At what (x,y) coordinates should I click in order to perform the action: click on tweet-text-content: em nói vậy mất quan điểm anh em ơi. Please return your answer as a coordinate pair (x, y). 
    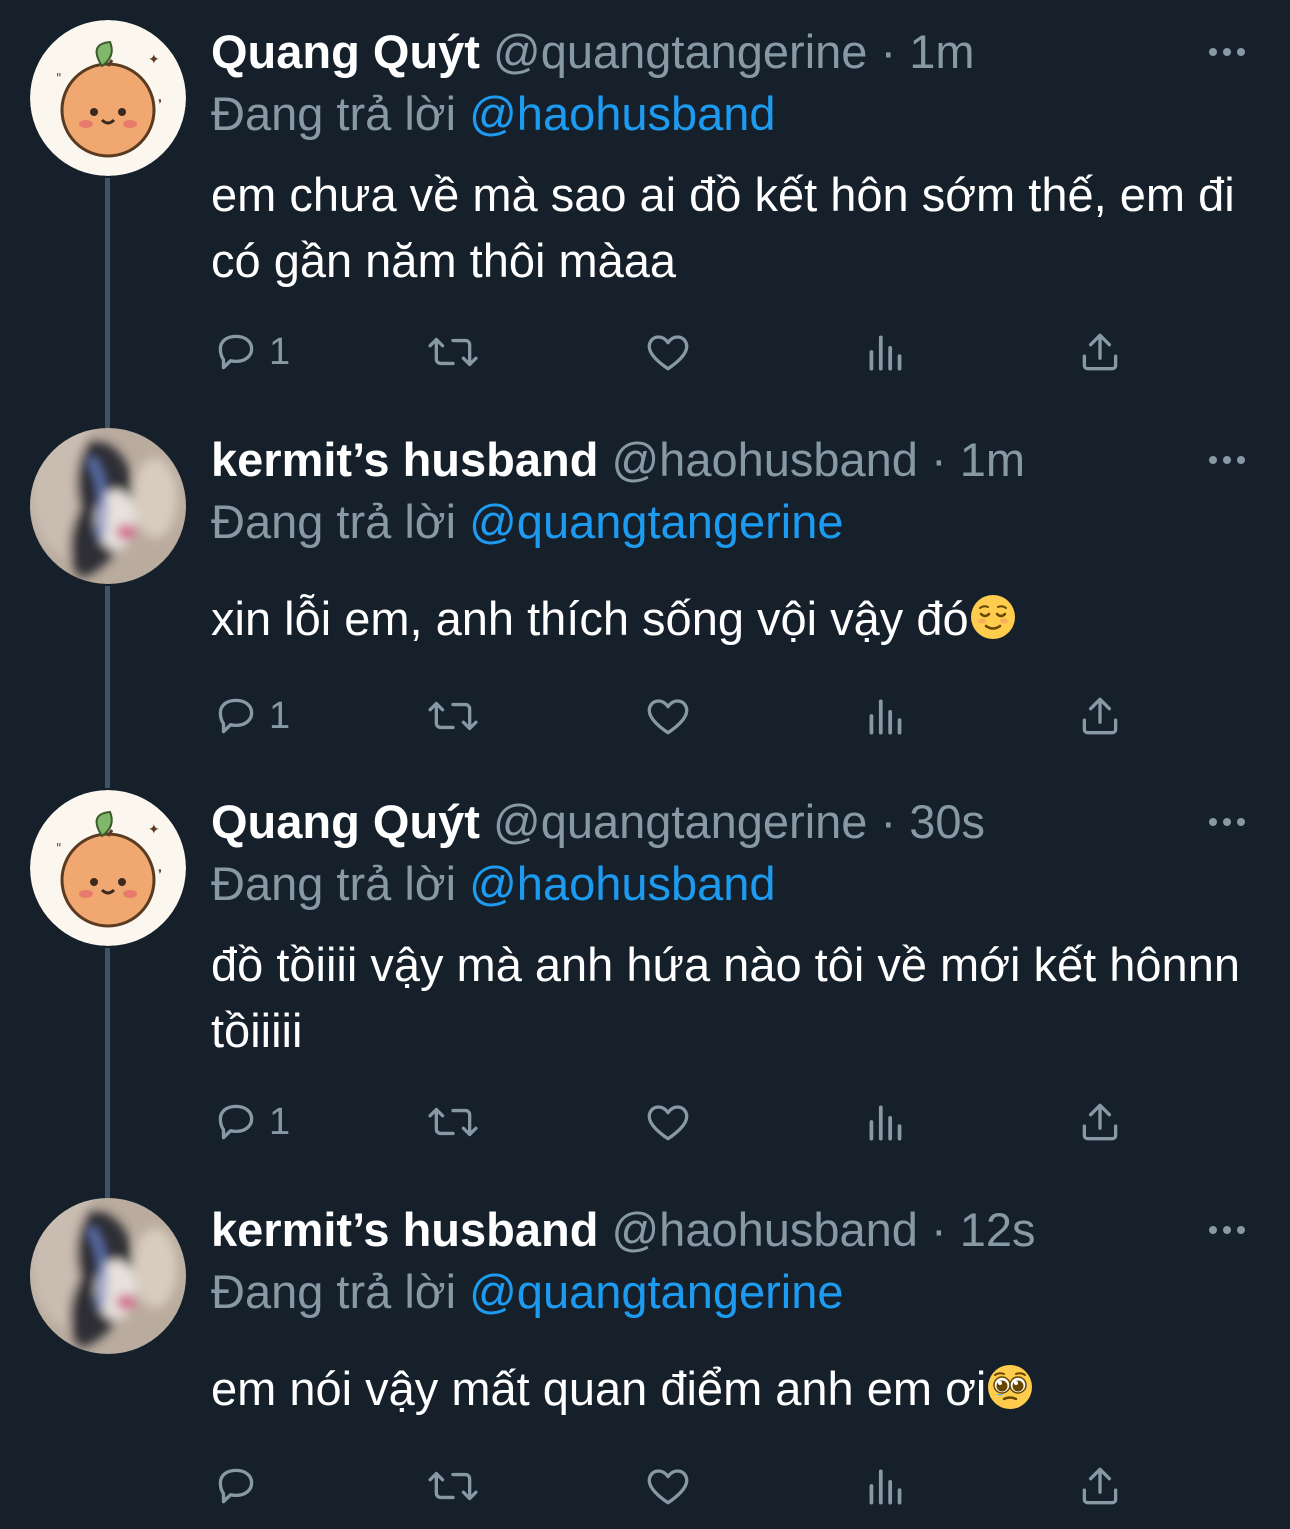
    Looking at the image, I should click on (599, 1388).